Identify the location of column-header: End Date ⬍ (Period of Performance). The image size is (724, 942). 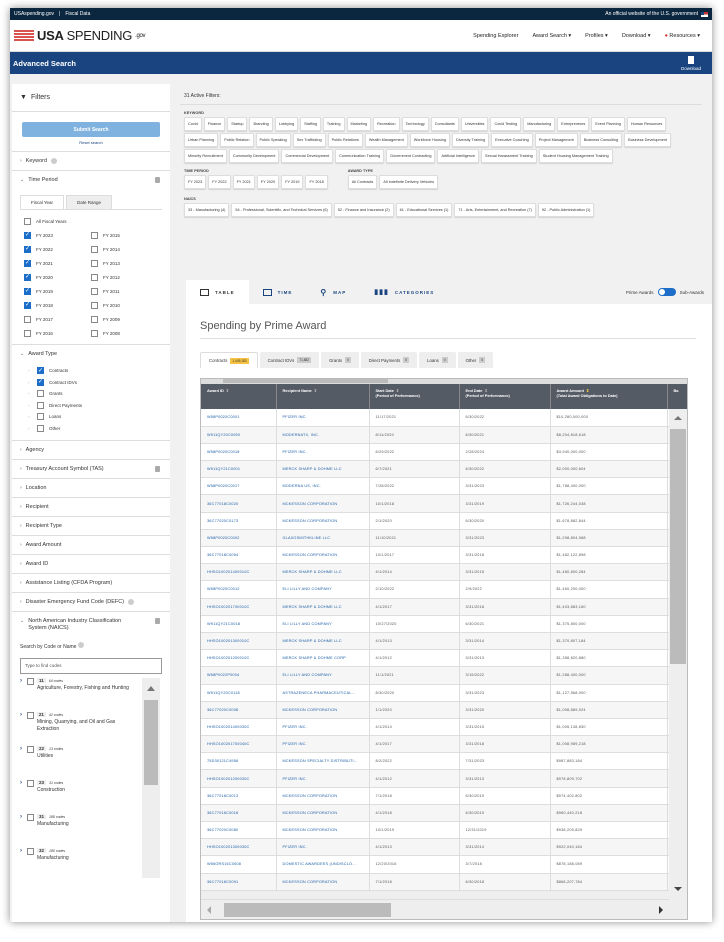
(505, 396).